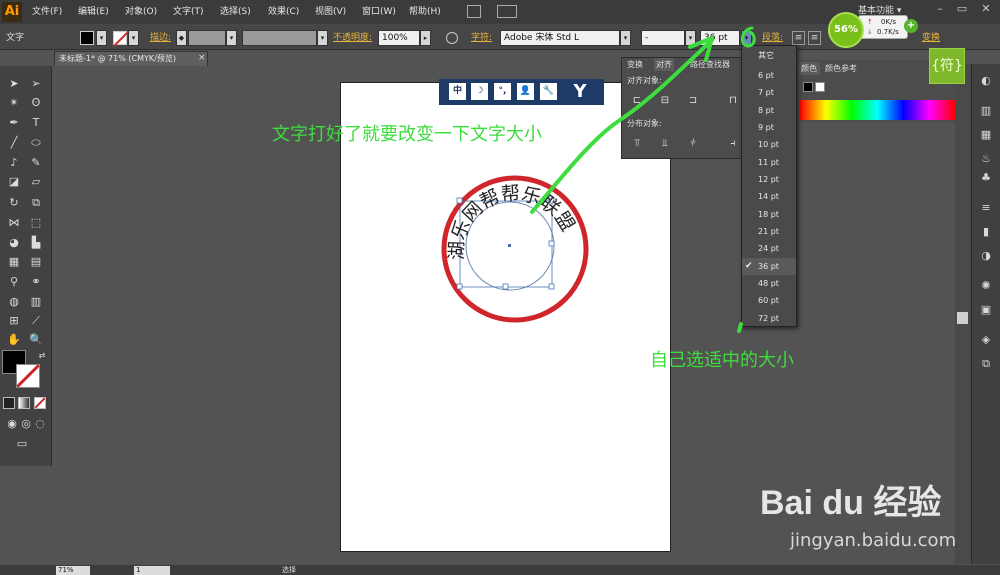 This screenshot has height=575, width=1000. What do you see at coordinates (740, 327) in the screenshot?
I see `annotation-pointer-mark` at bounding box center [740, 327].